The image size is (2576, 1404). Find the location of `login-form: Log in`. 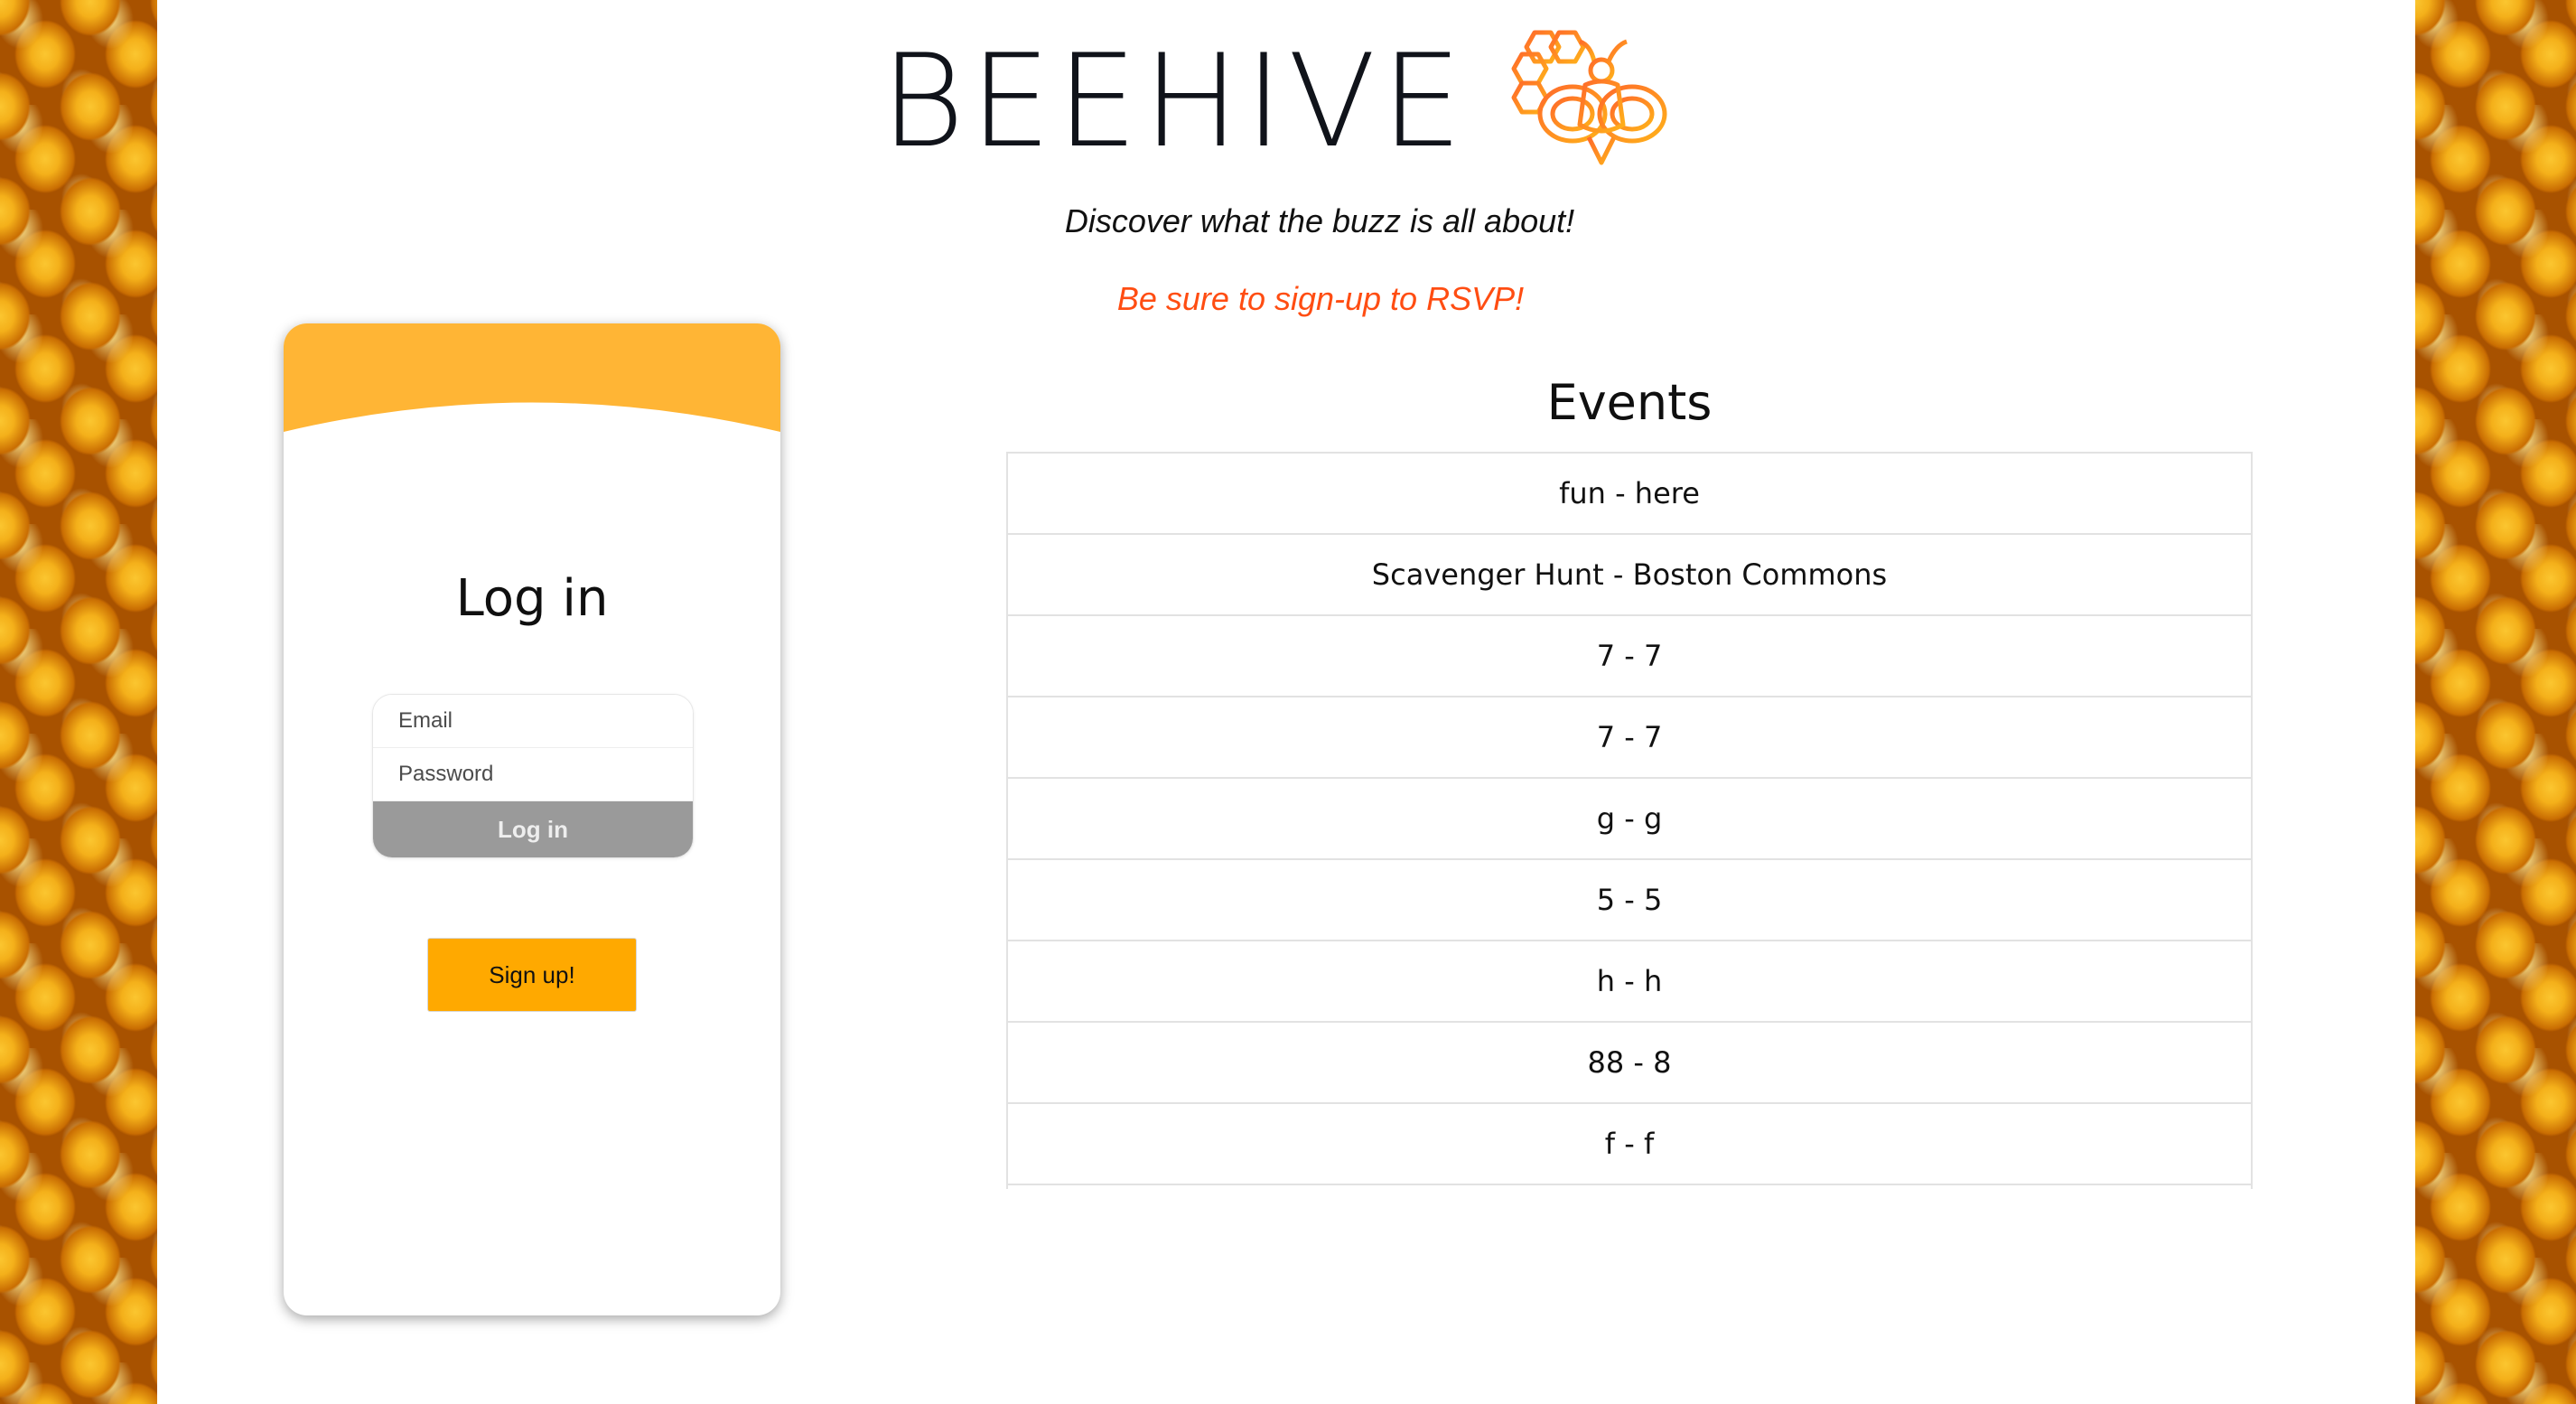

login-form: Log in is located at coordinates (533, 776).